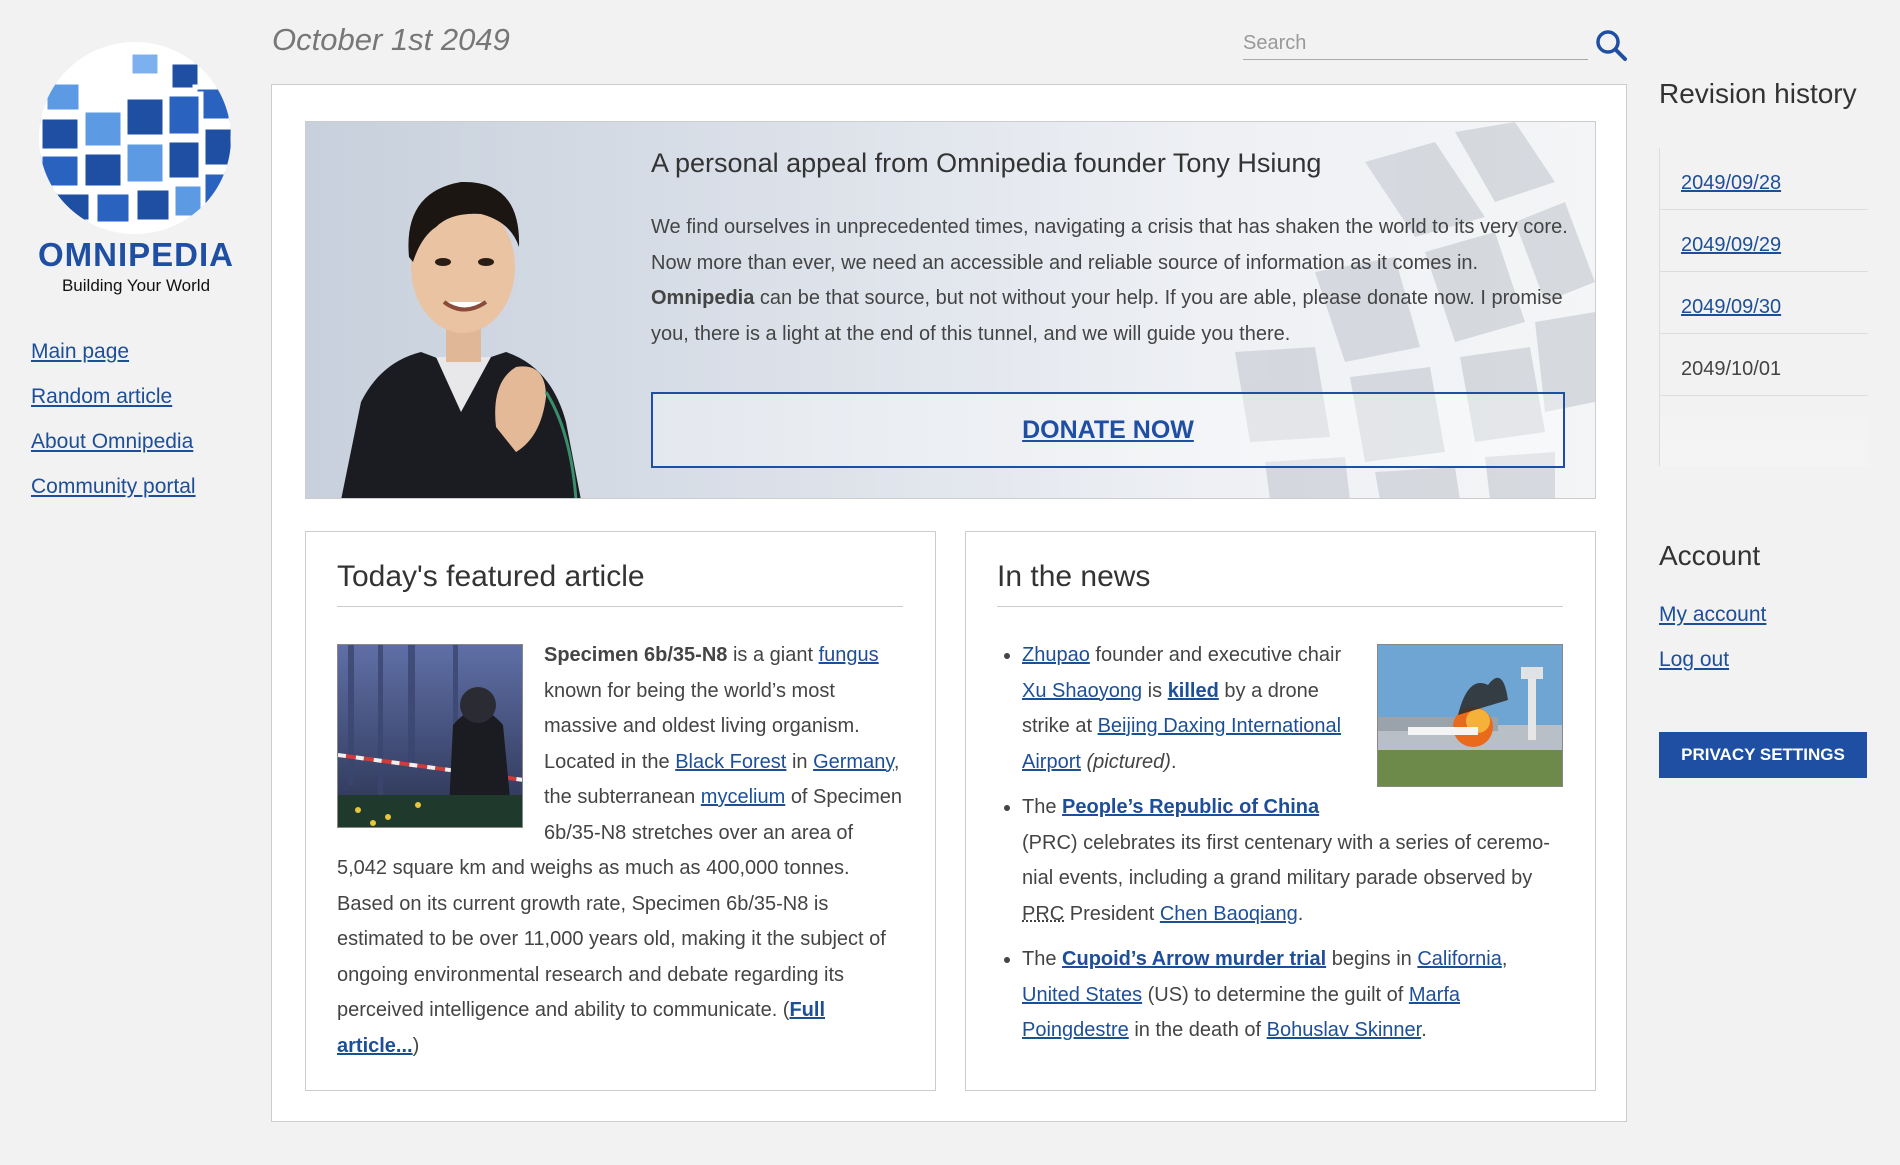 The height and width of the screenshot is (1165, 1900). I want to click on link-chen-baoqiang: Chen Baoqiang, so click(1229, 914).